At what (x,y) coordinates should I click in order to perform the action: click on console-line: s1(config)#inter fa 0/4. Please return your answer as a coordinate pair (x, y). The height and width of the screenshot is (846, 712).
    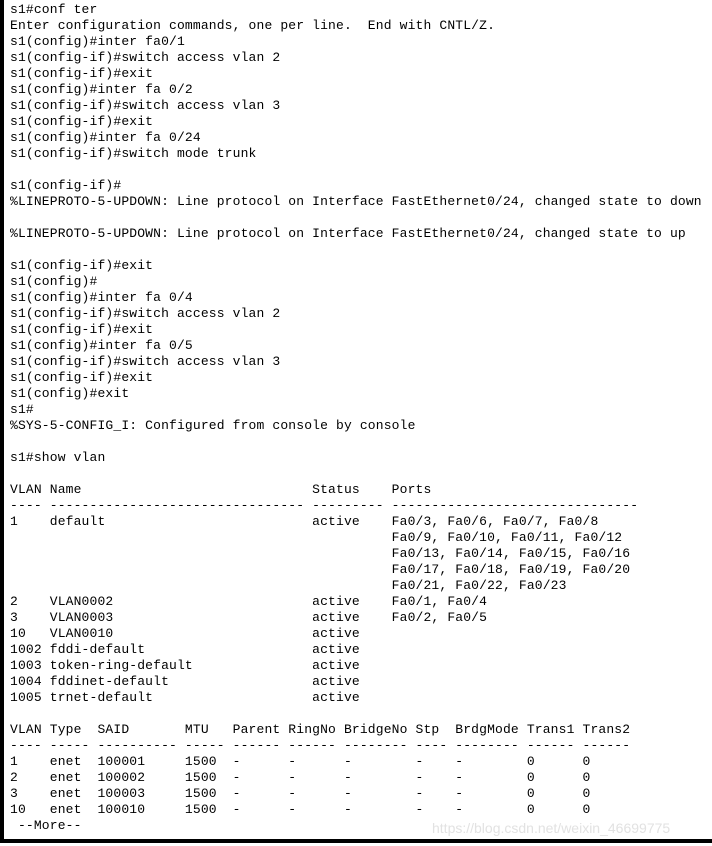
    Looking at the image, I should click on (101, 297).